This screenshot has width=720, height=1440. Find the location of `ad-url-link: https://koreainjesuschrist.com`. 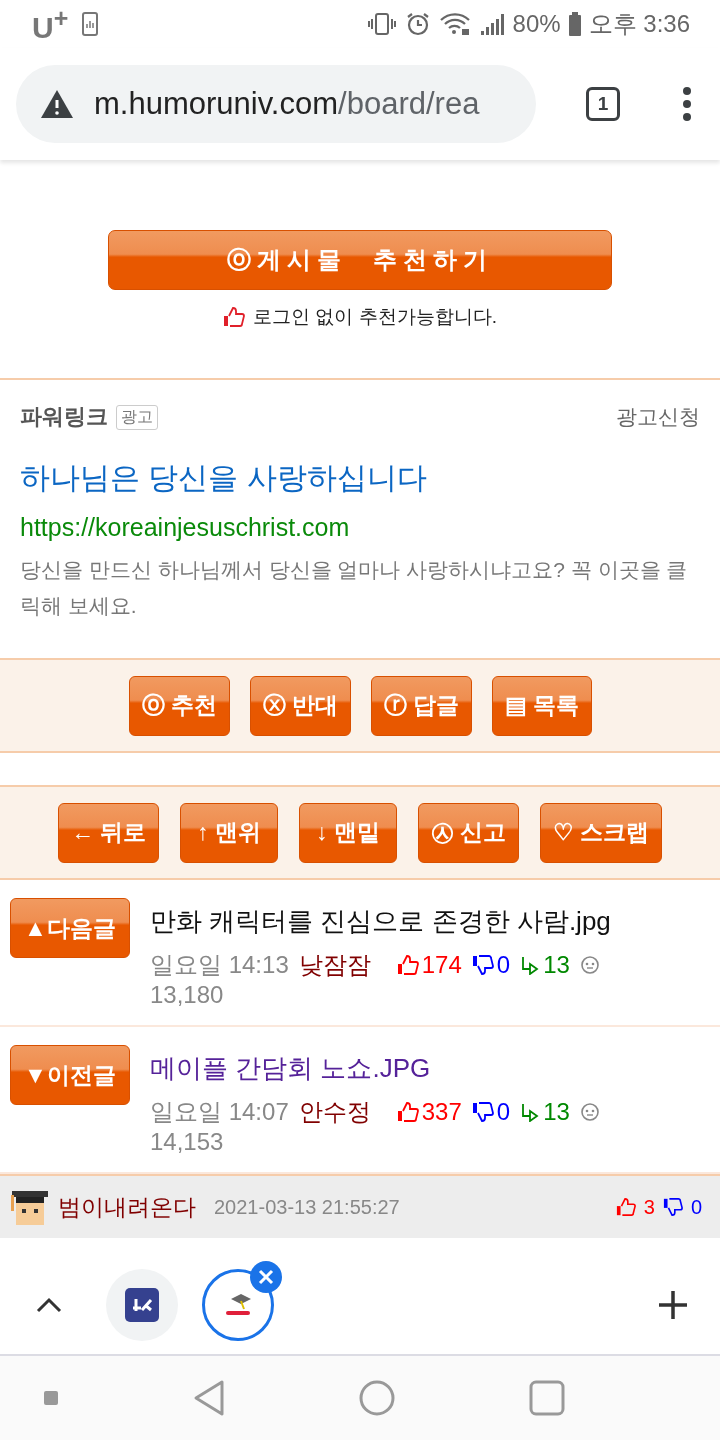

ad-url-link: https://koreainjesuschrist.com is located at coordinates (360, 527).